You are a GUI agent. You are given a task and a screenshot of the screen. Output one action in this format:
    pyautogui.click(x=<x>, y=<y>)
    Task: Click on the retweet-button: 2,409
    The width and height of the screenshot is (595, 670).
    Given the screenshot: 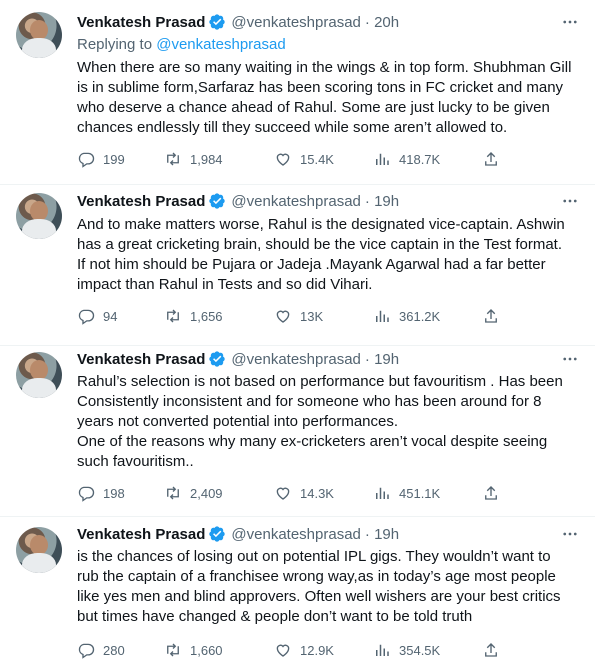 What is the action you would take?
    pyautogui.click(x=193, y=493)
    